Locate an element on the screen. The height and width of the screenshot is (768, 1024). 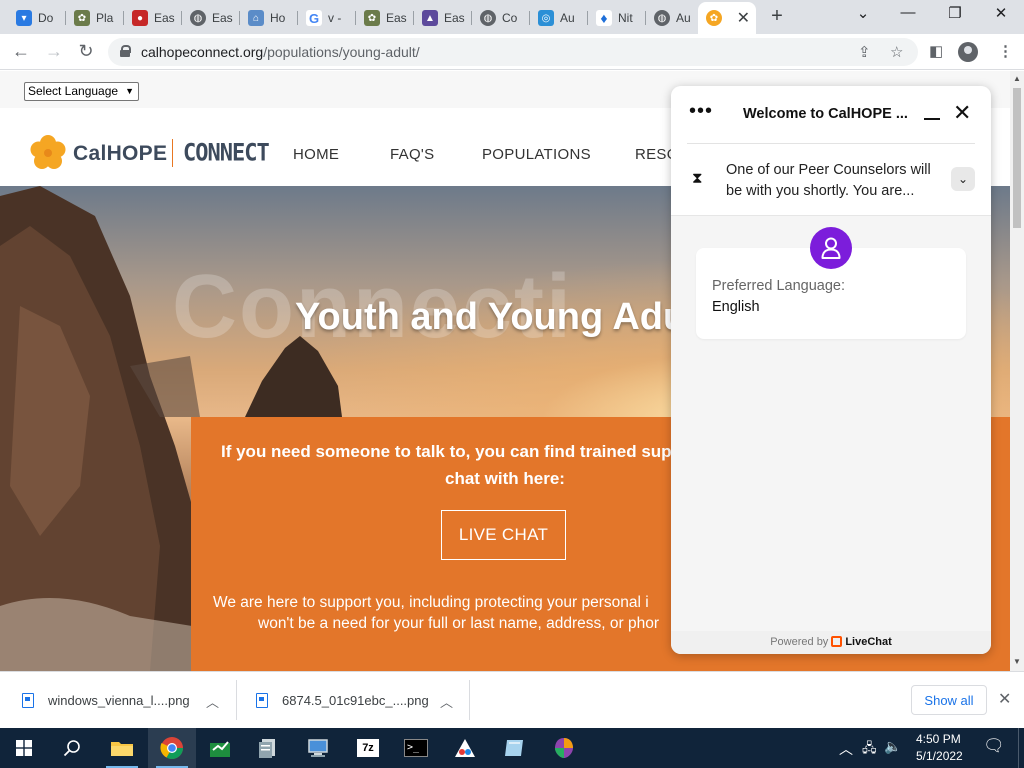
menu-kebab-icon: ⋮ is located at coordinates (1005, 51).